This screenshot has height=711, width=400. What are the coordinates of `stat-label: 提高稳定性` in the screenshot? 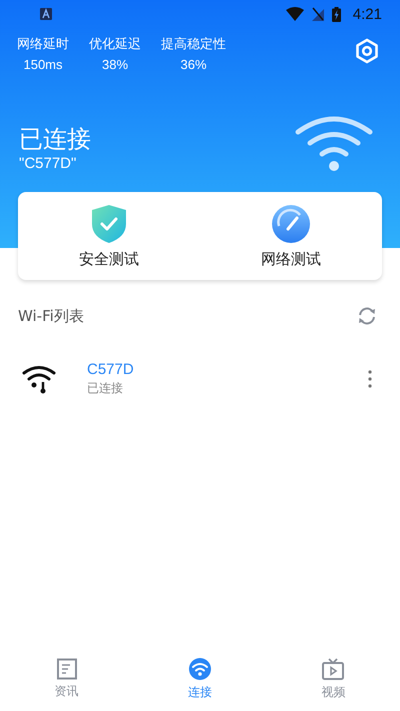 It's located at (193, 45).